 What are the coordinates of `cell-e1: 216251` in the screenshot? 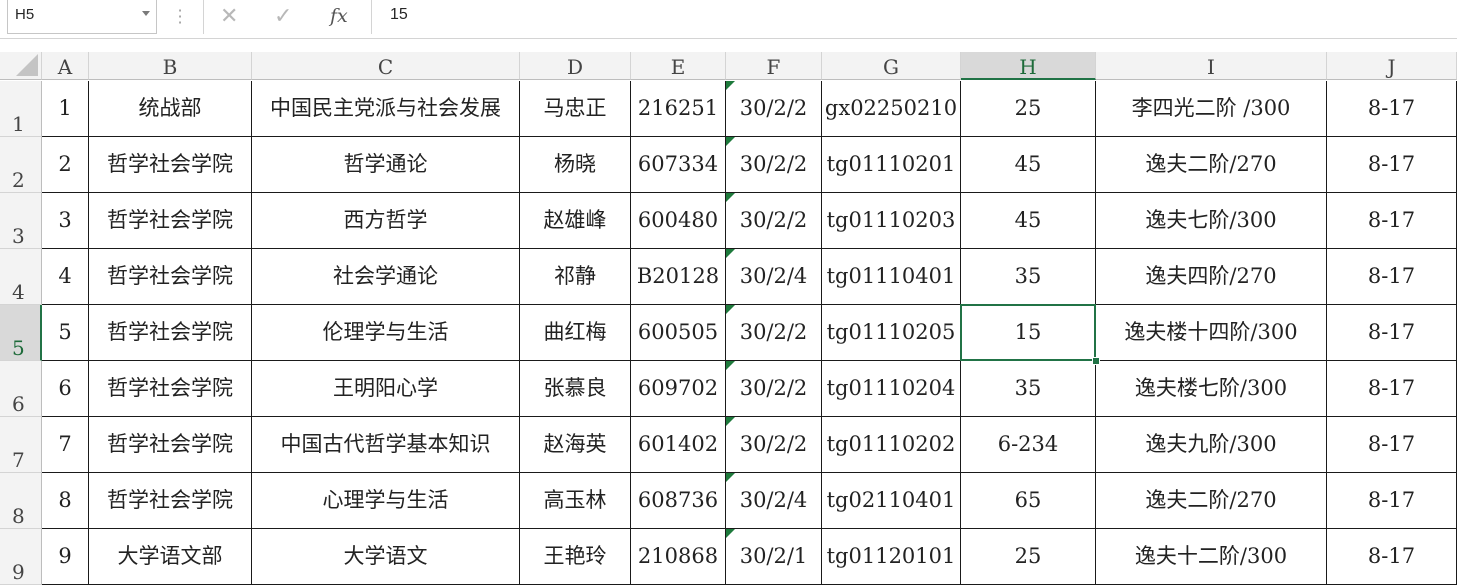 It's located at (678, 109).